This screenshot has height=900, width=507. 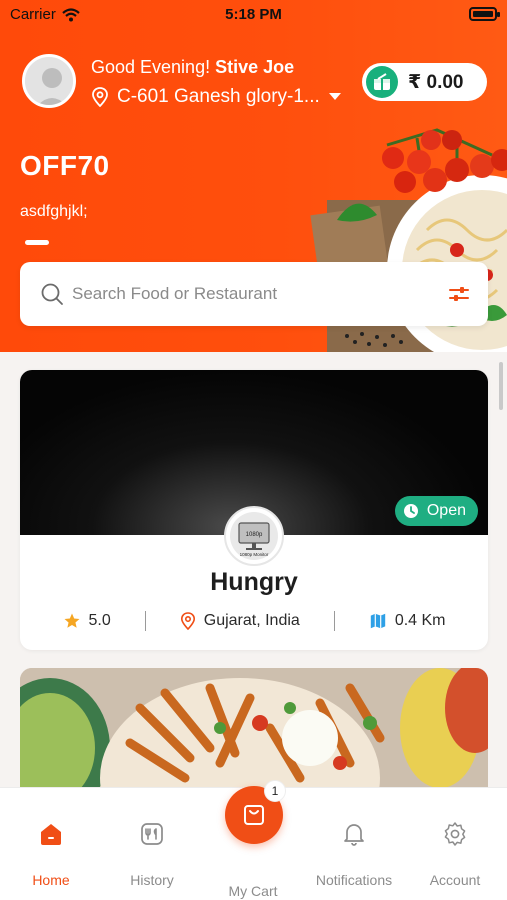 I want to click on home-icon, so click(x=51, y=834).